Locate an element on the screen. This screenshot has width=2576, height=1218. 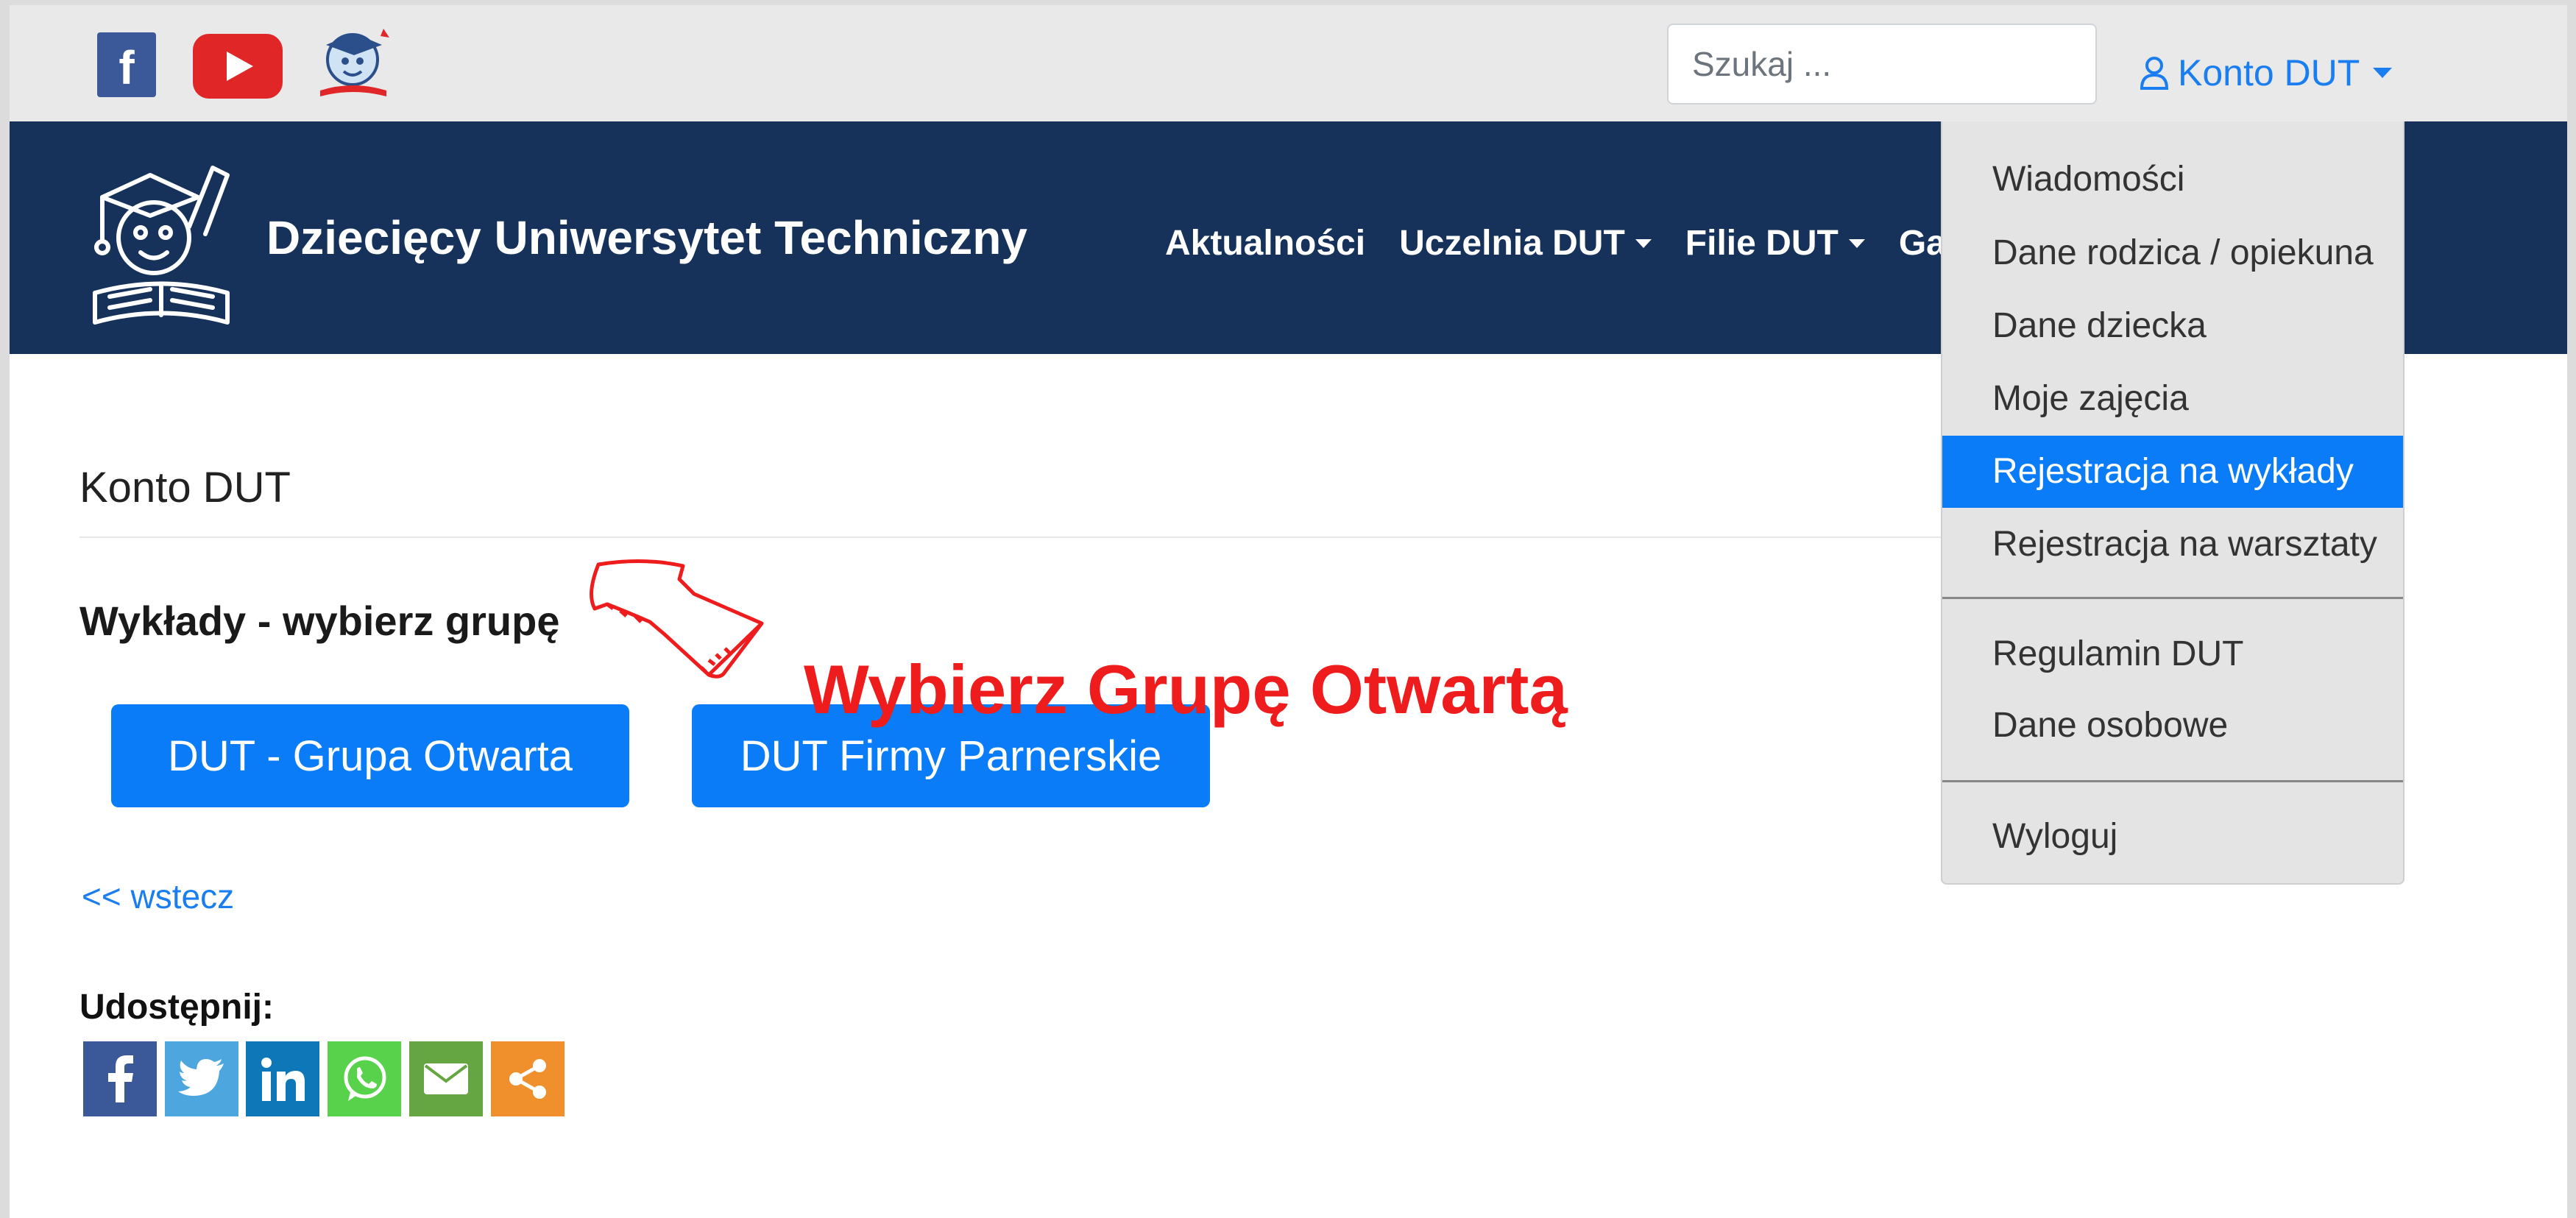
account-dropdown-toggle: Konto DUT is located at coordinates (2266, 73).